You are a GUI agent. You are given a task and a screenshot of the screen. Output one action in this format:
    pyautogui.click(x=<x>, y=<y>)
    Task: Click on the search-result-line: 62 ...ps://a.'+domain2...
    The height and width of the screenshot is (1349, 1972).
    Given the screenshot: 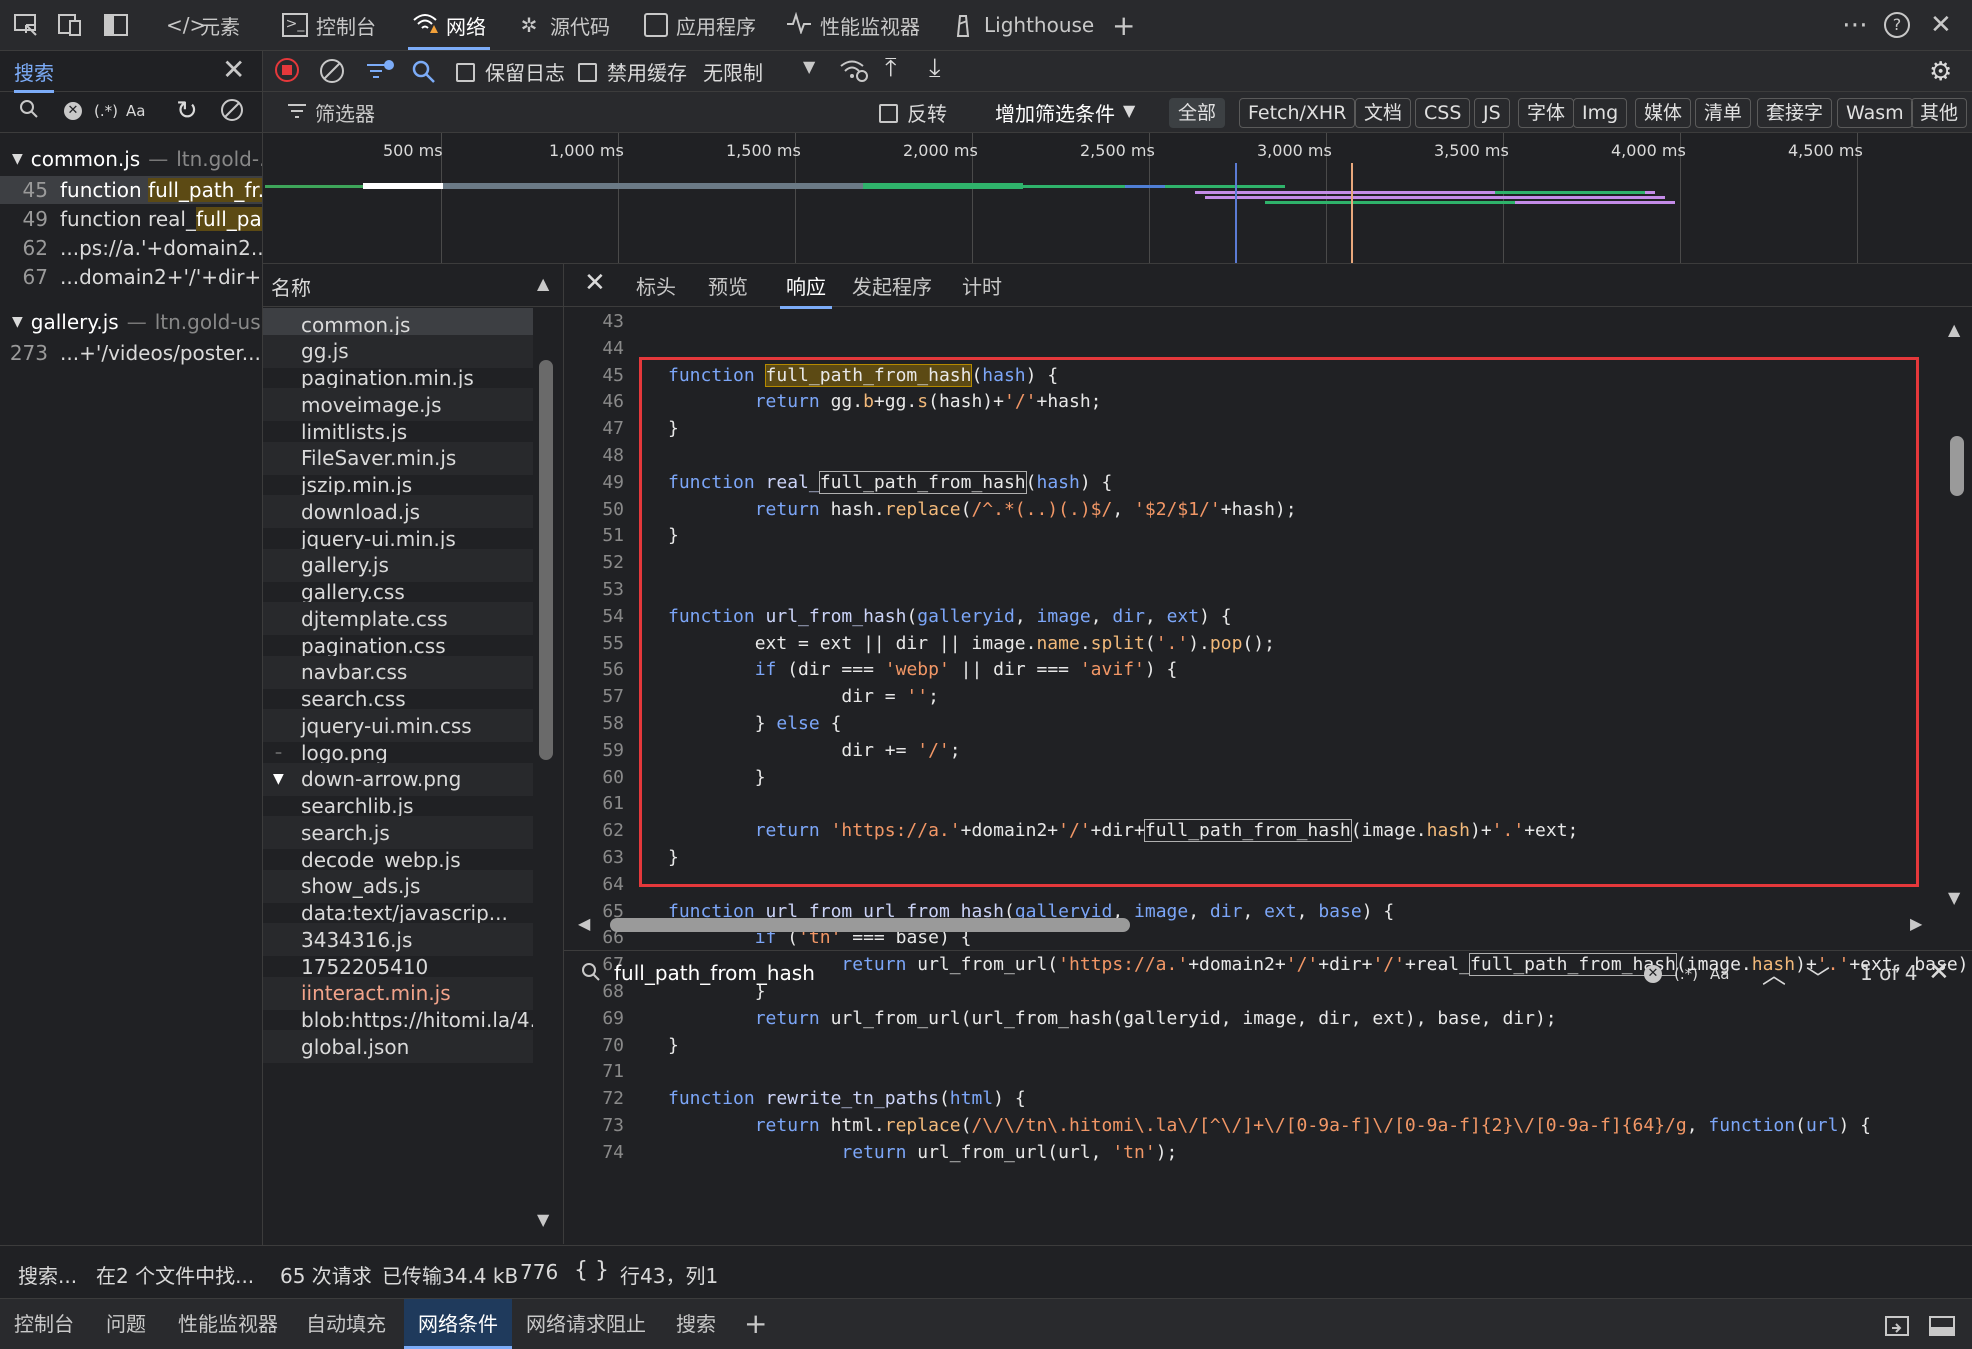 What is the action you would take?
    pyautogui.click(x=131, y=248)
    